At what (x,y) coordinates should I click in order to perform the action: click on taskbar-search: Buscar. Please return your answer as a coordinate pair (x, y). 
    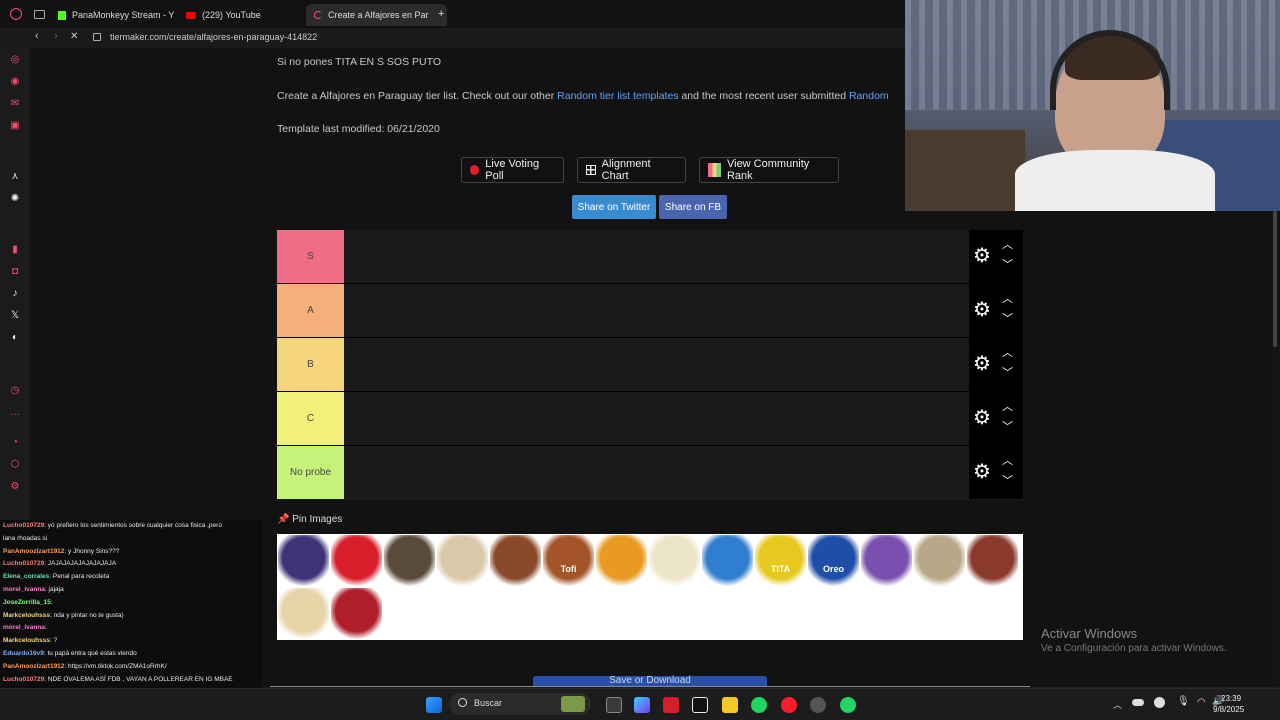
    Looking at the image, I should click on (520, 704).